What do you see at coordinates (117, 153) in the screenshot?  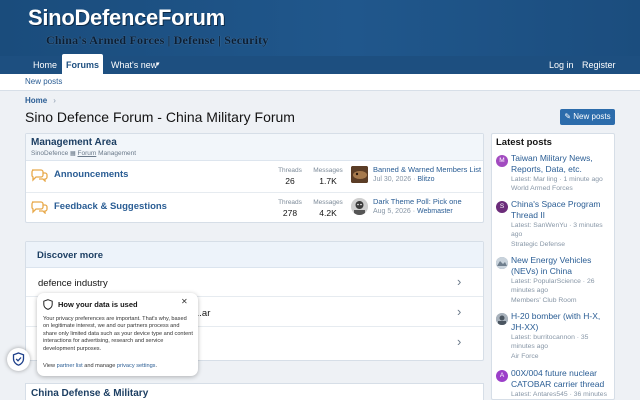 I see `category-desc-suffix: Management` at bounding box center [117, 153].